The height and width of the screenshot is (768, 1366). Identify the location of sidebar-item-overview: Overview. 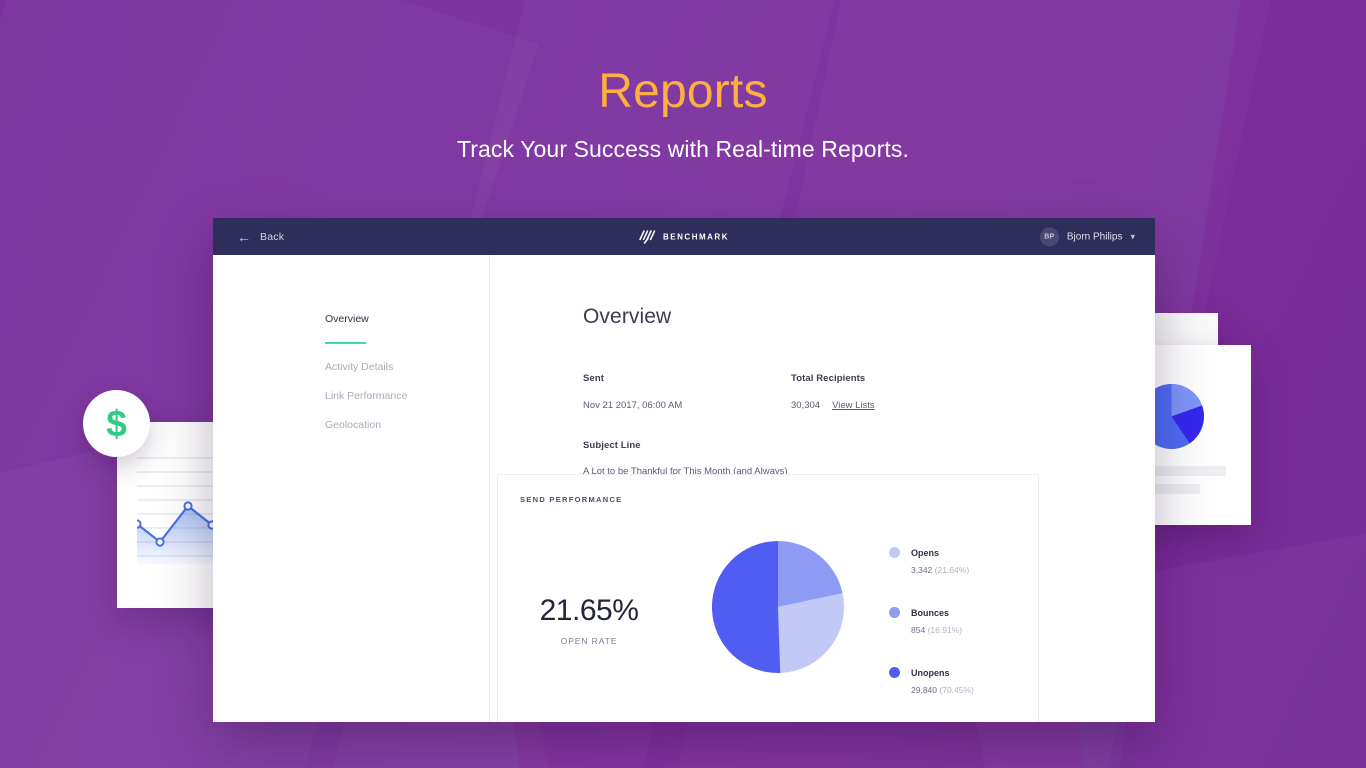
(351, 319).